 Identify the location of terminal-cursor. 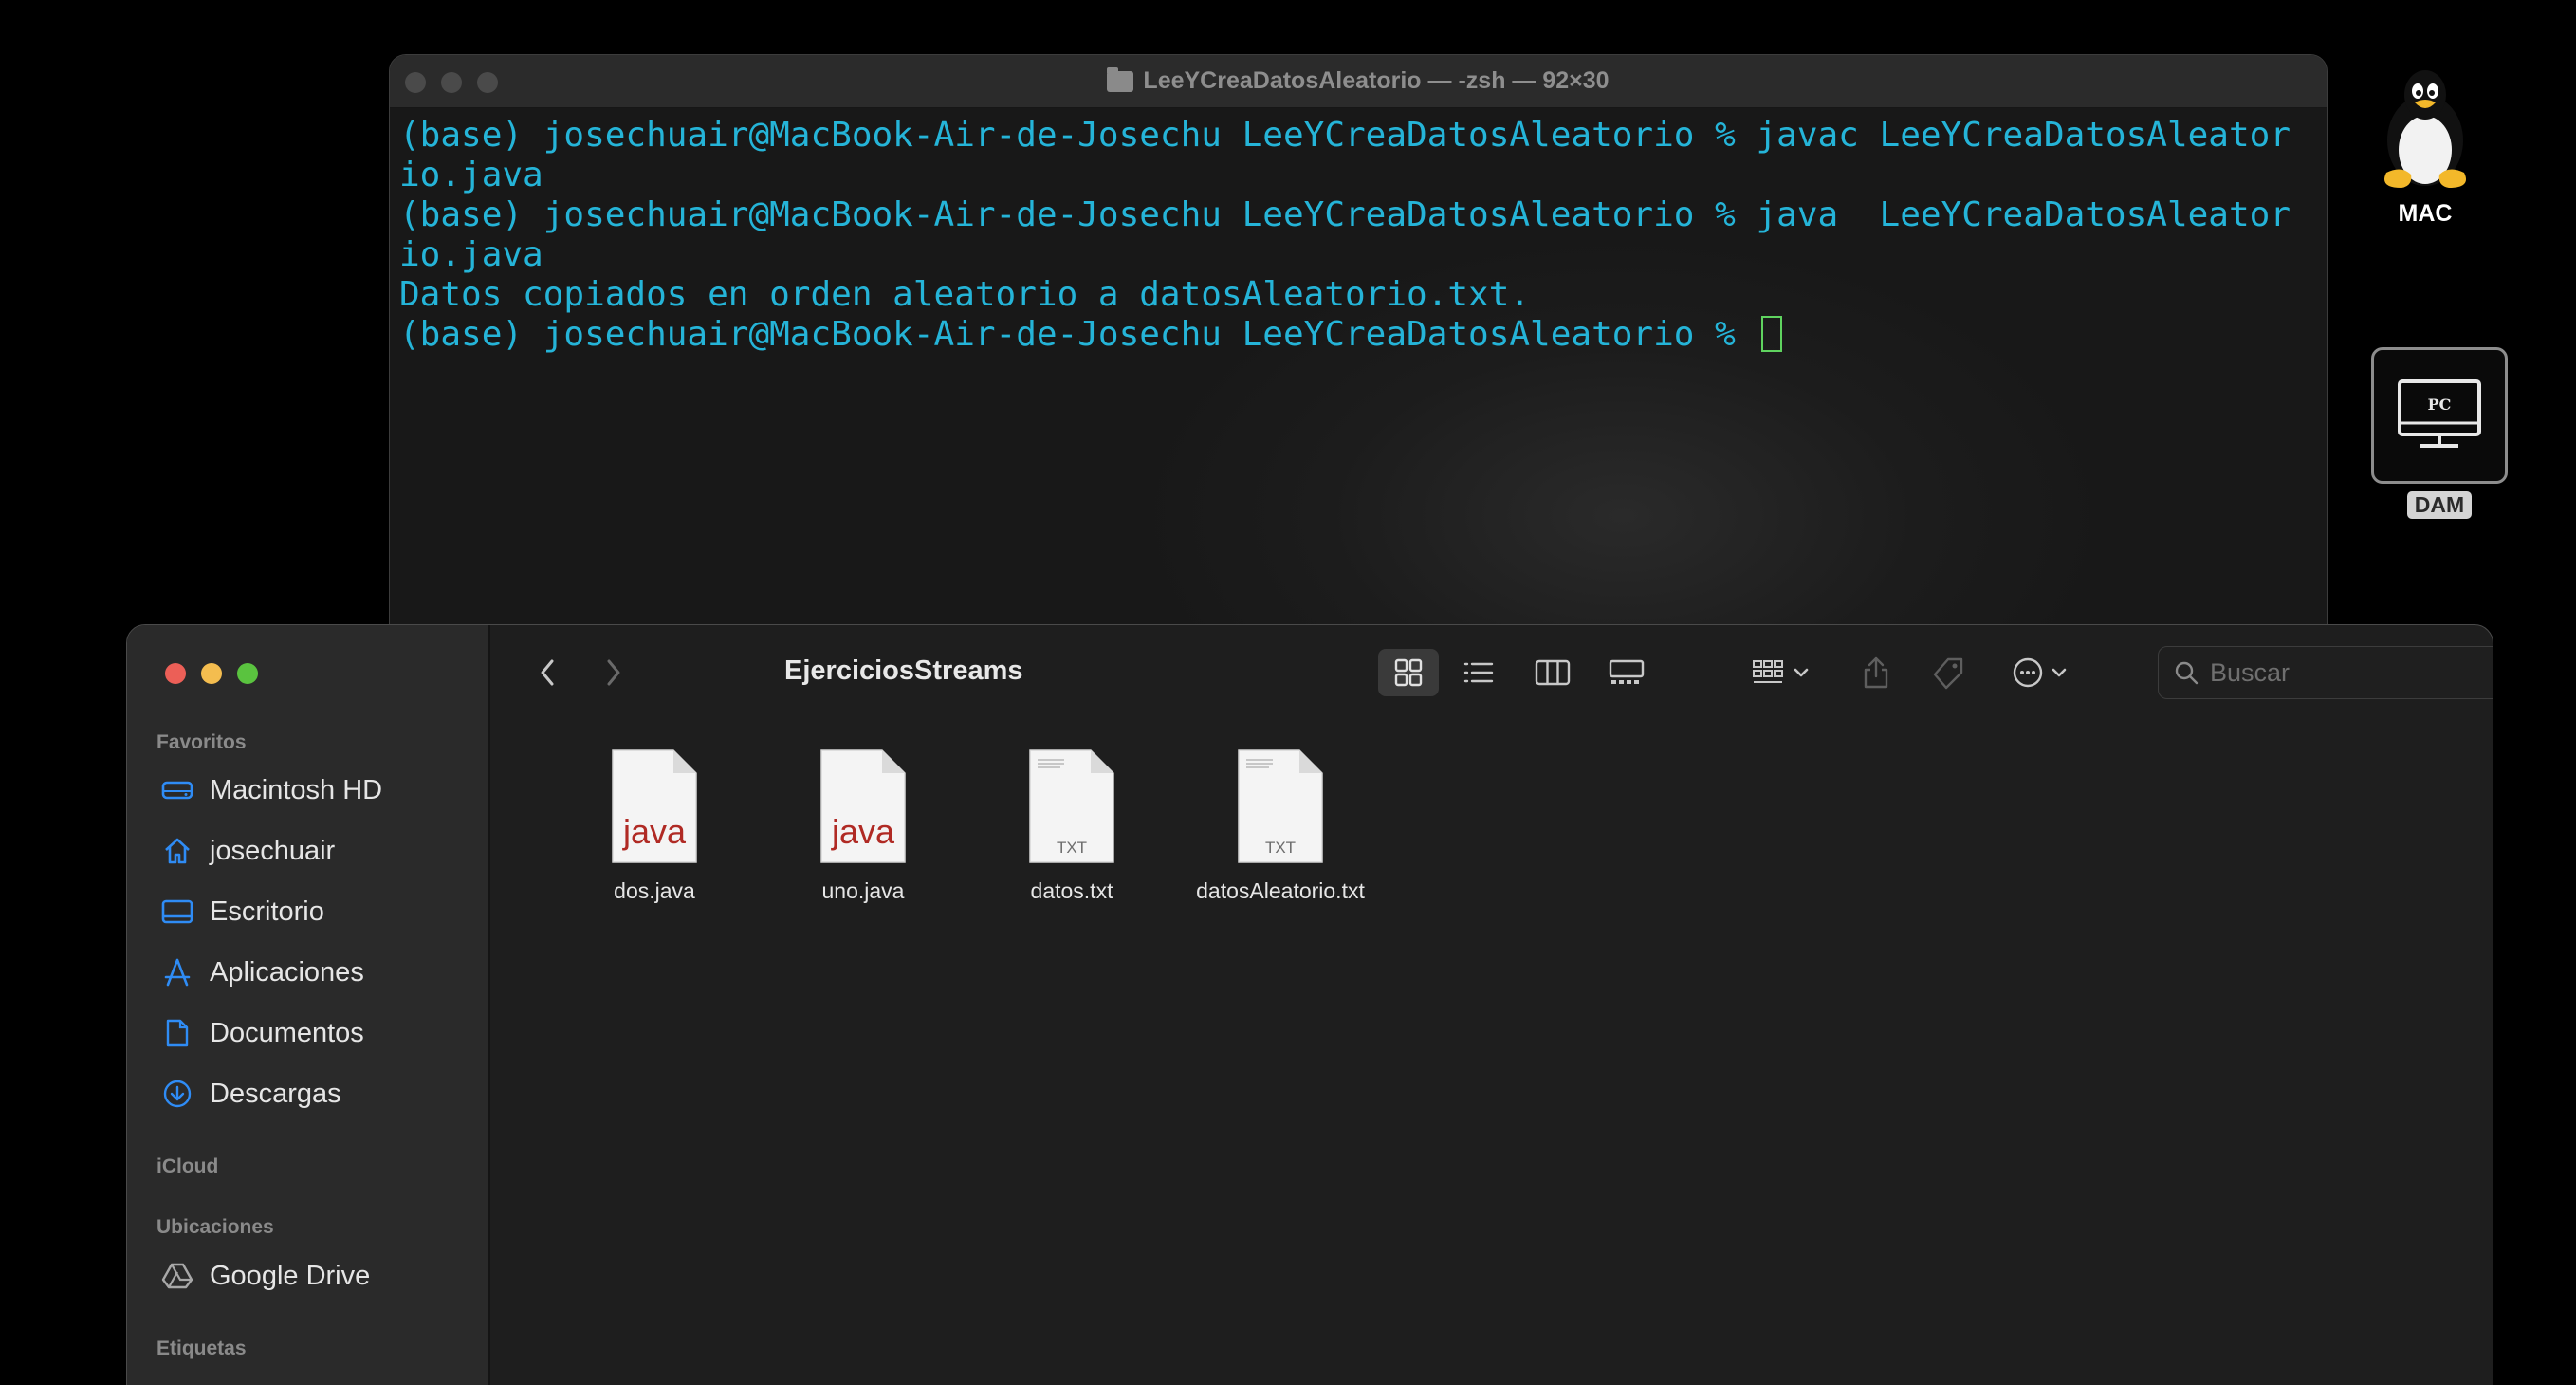
(1772, 334).